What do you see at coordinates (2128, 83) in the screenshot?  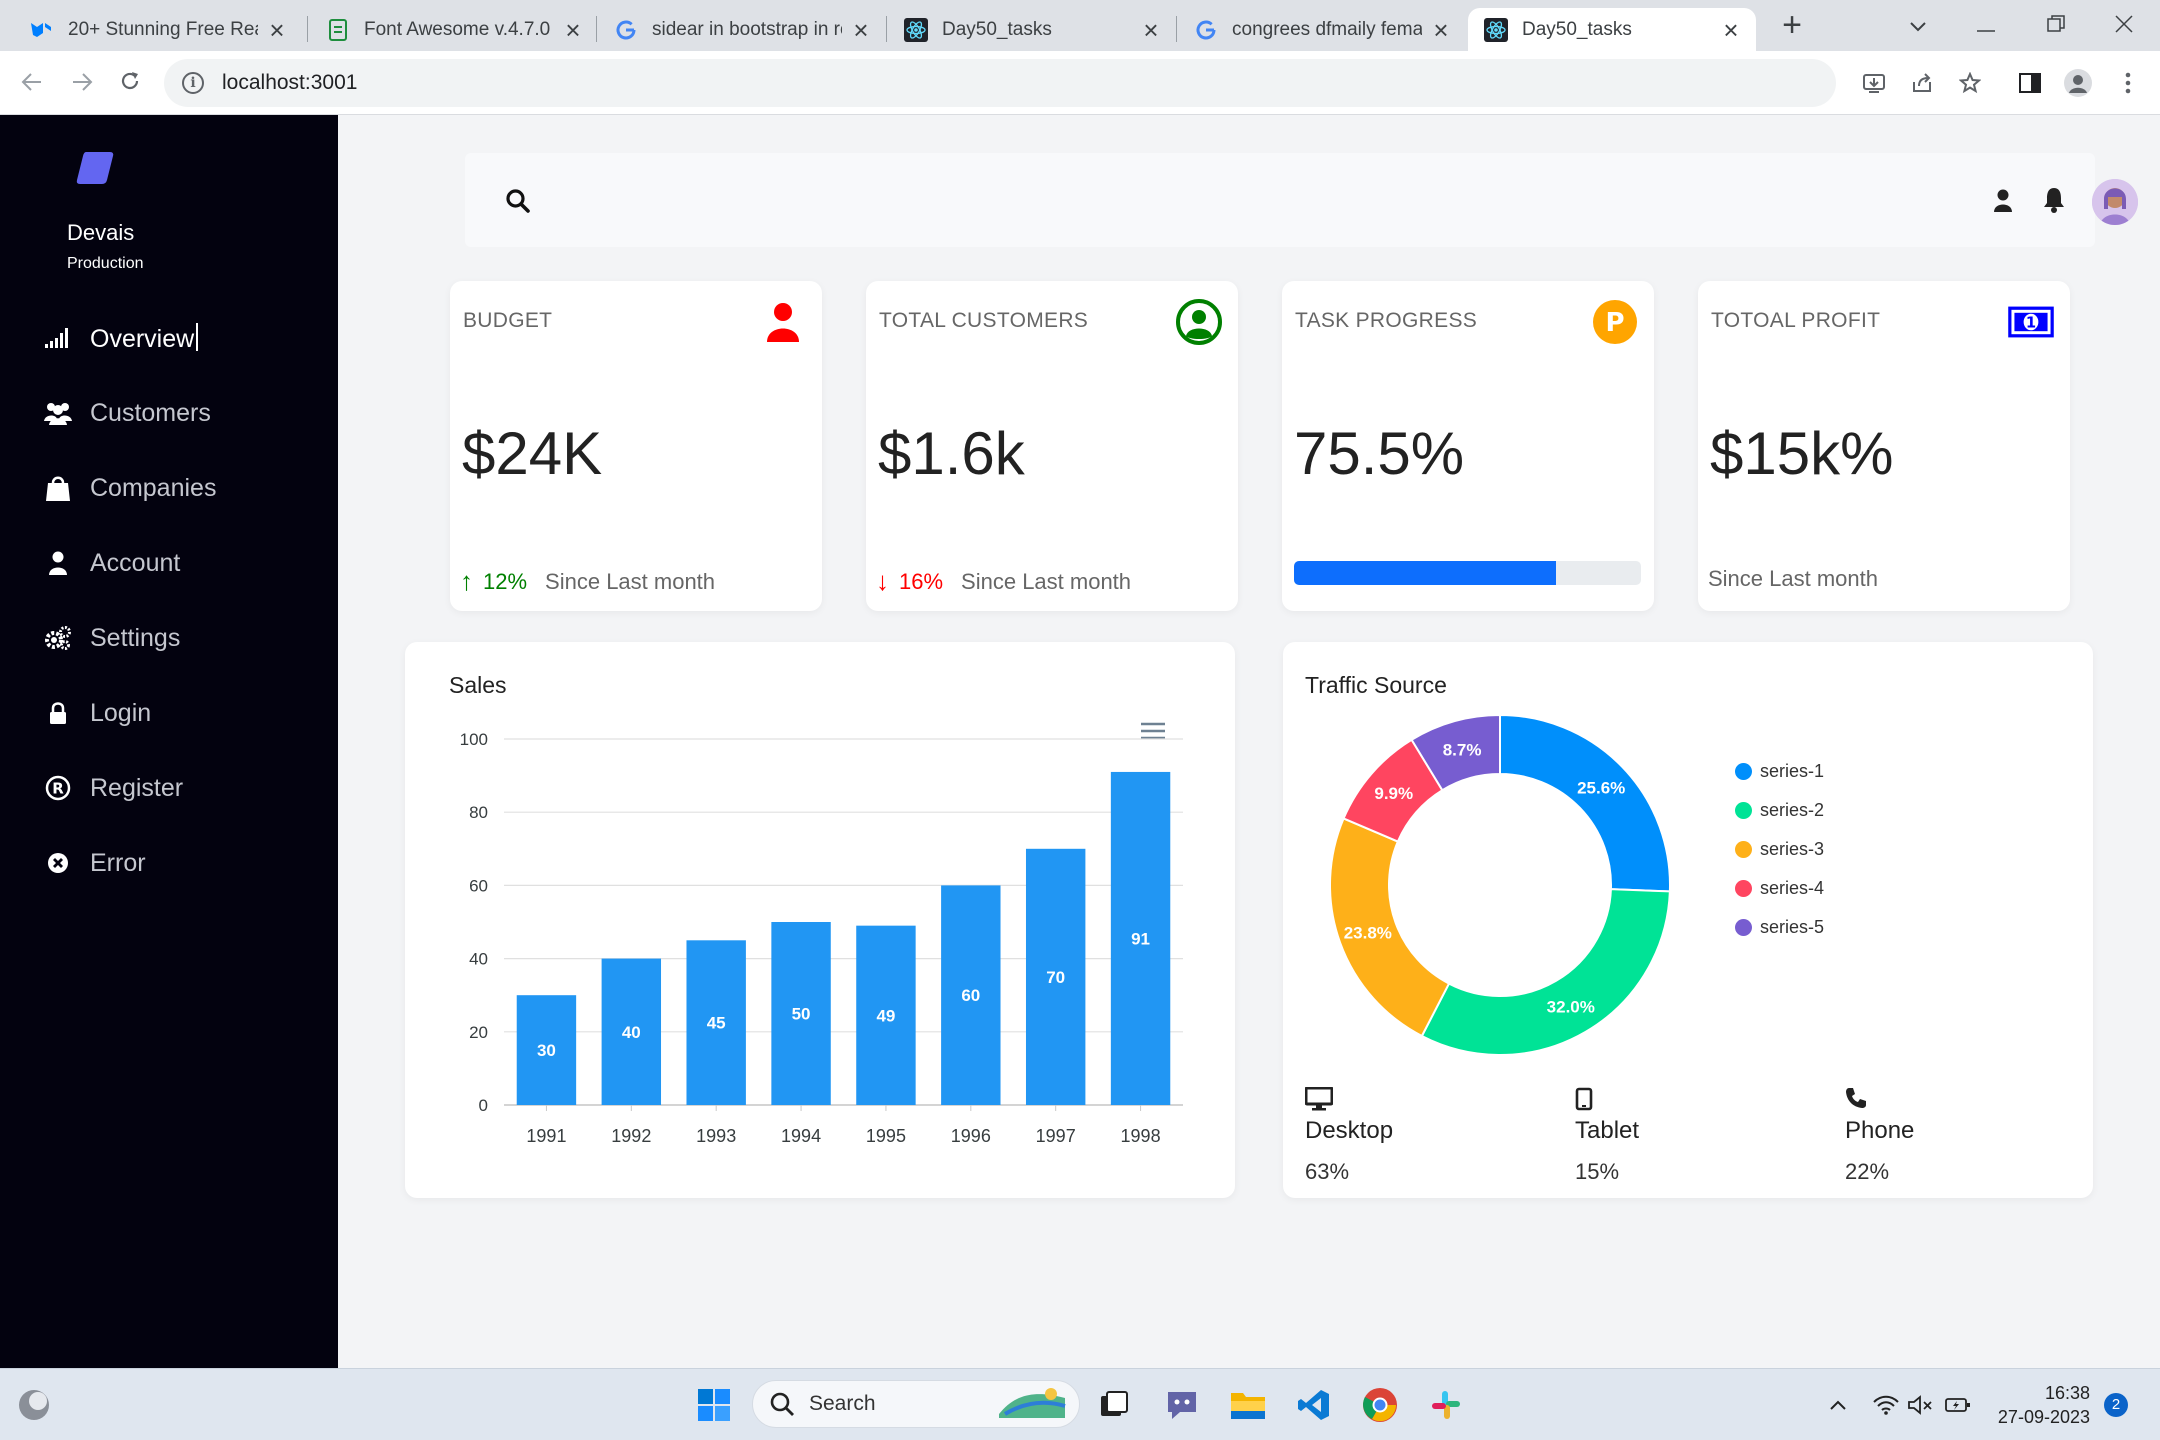 I see `more-menu-icon` at bounding box center [2128, 83].